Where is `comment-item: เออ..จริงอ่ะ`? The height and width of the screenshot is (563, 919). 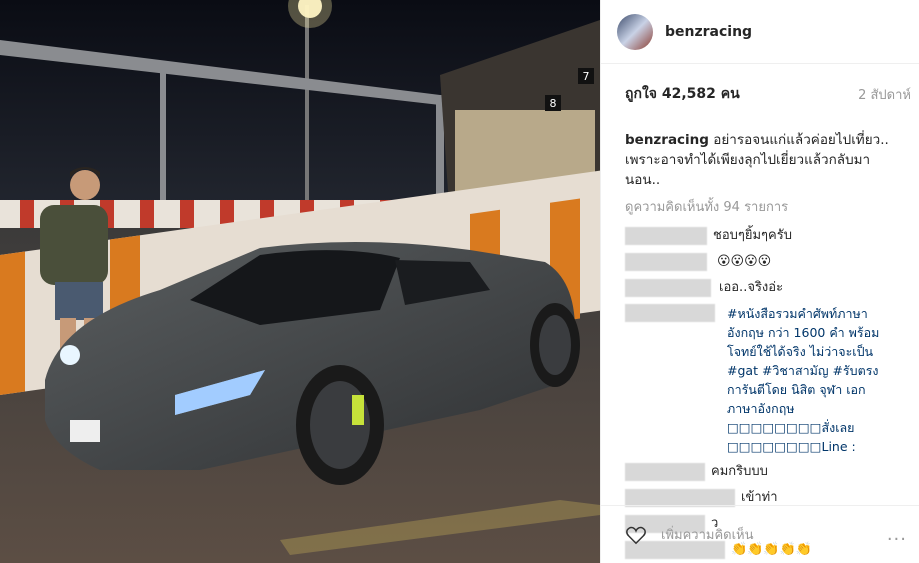
comment-item: เออ..จริงอ่ะ is located at coordinates (760, 288).